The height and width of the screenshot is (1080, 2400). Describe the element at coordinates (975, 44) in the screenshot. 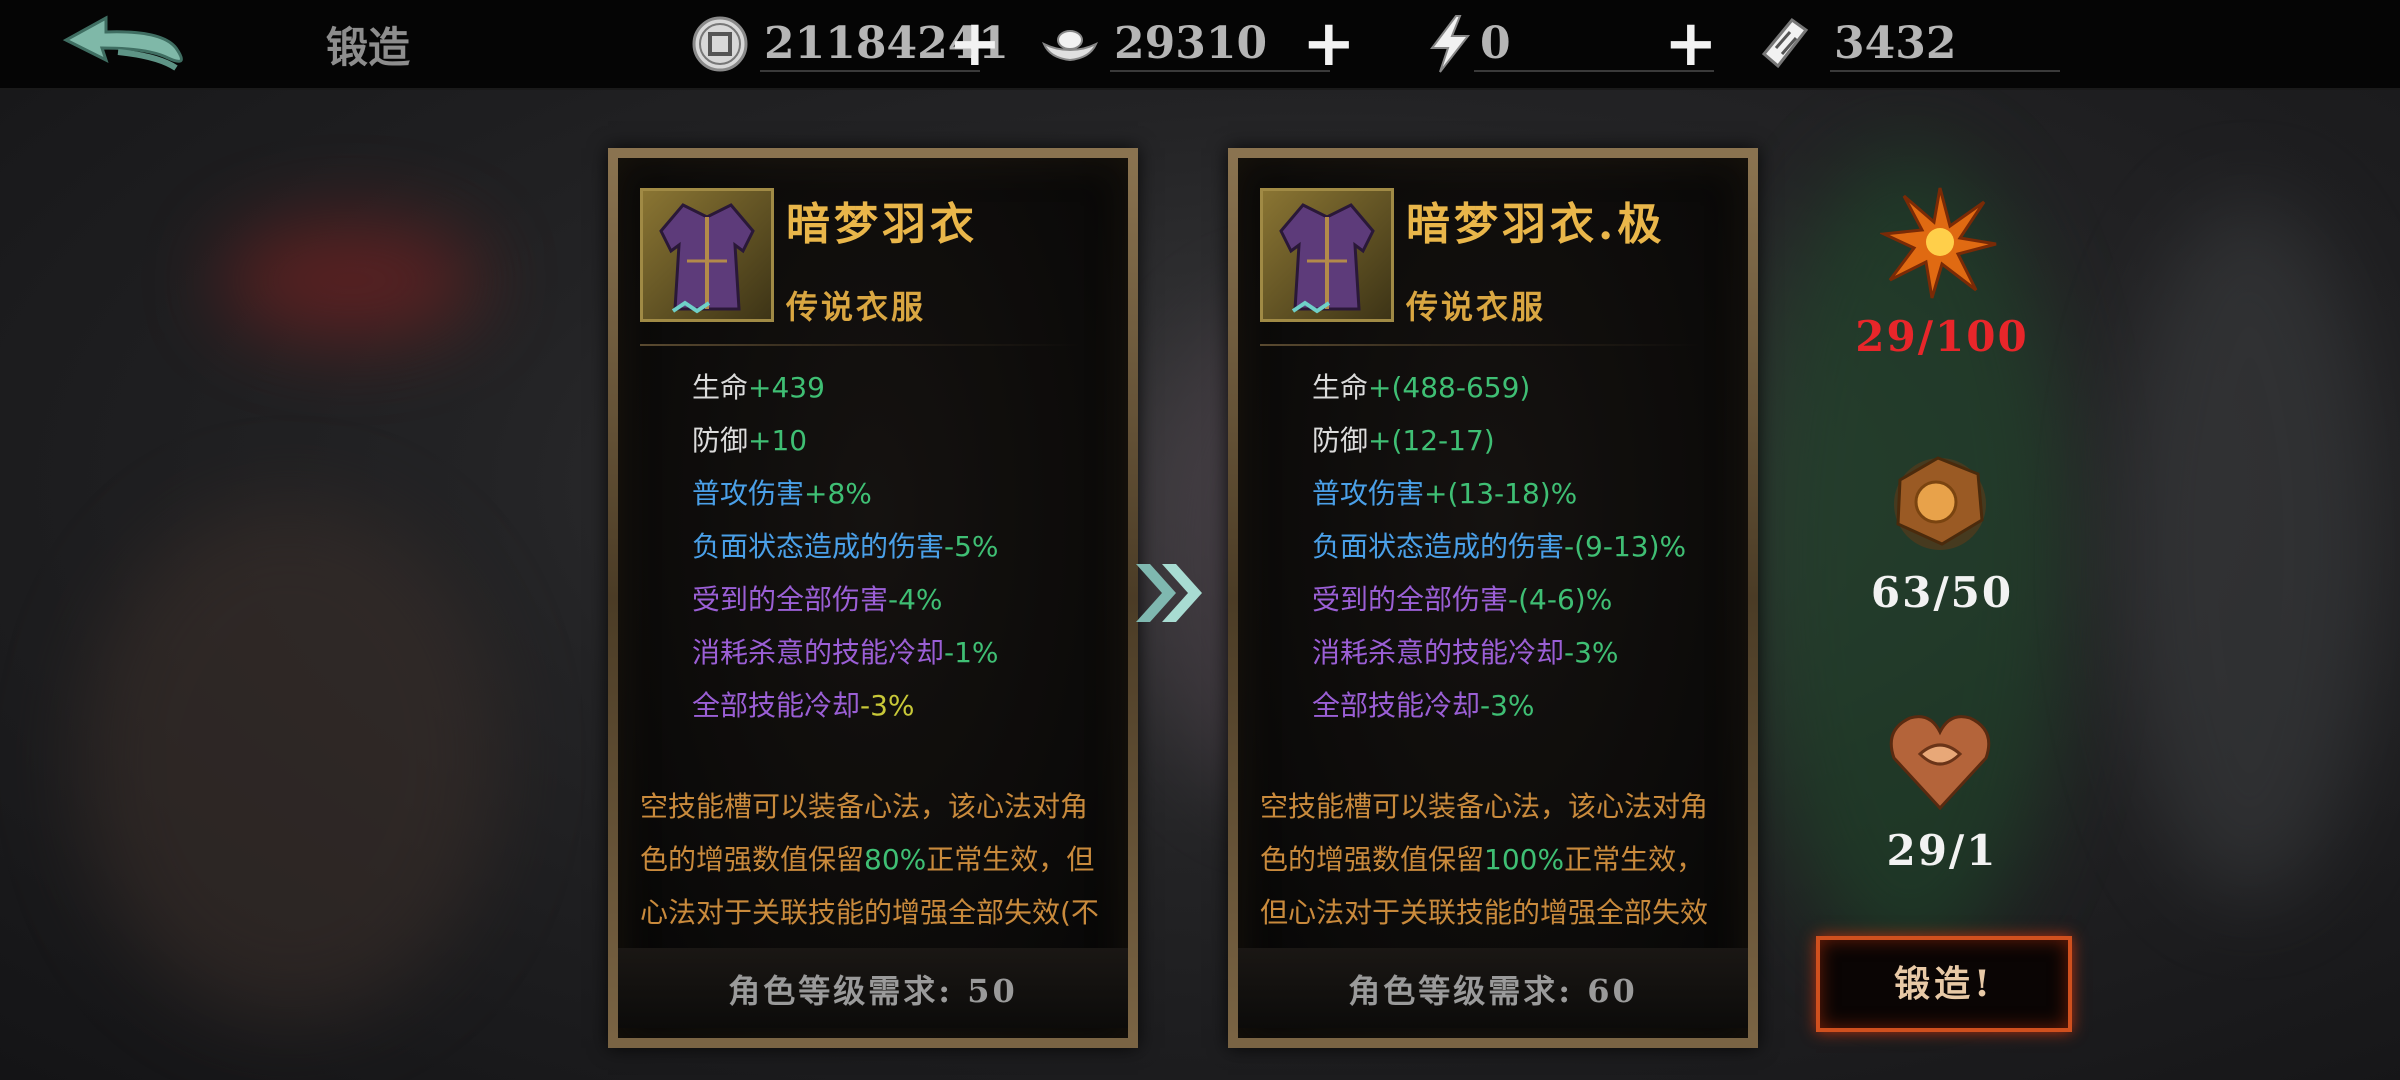

I see `add-coins-button: +` at that location.